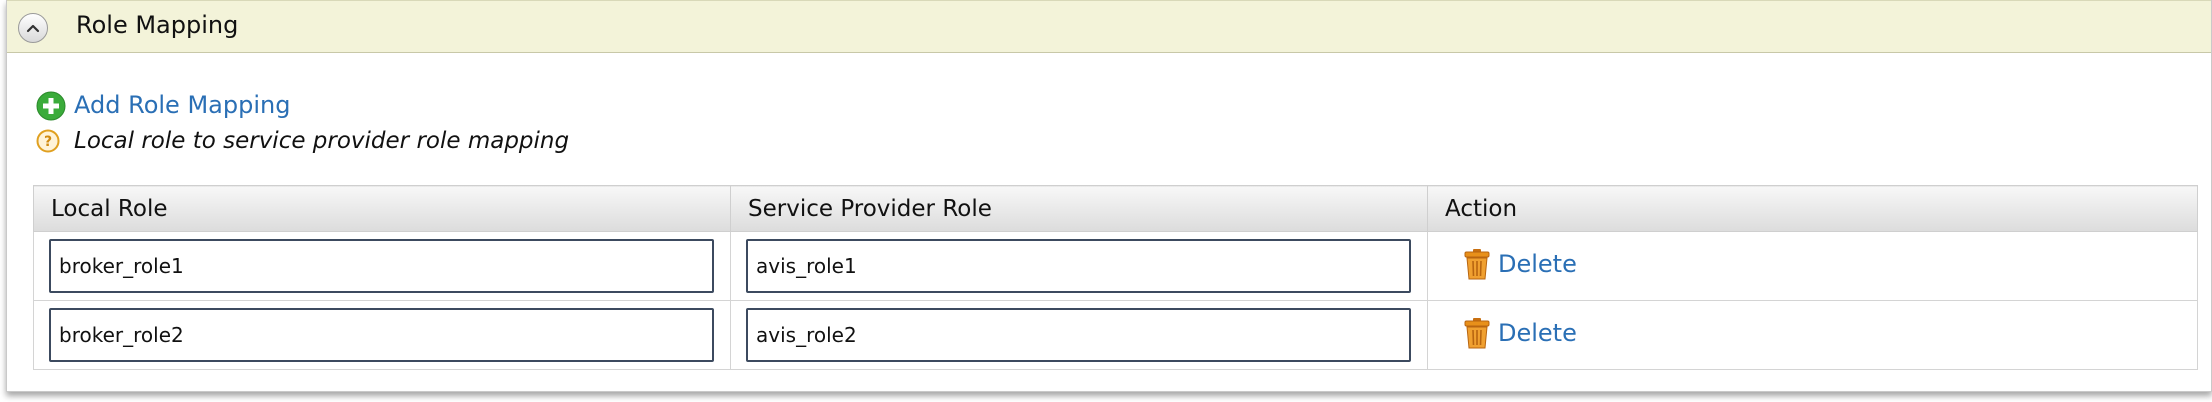  Describe the element at coordinates (157, 25) in the screenshot. I see `panel-title: Role Mapping` at that location.